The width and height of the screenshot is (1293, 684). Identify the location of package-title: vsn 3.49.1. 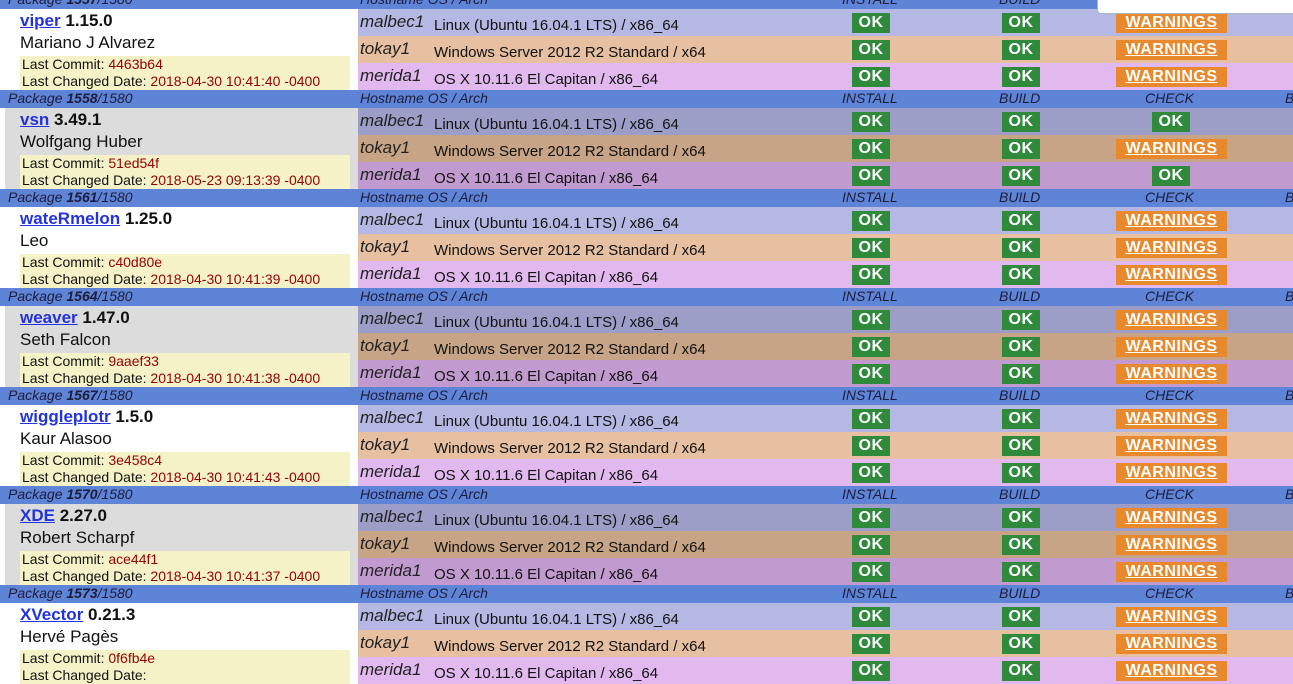
(60, 120).